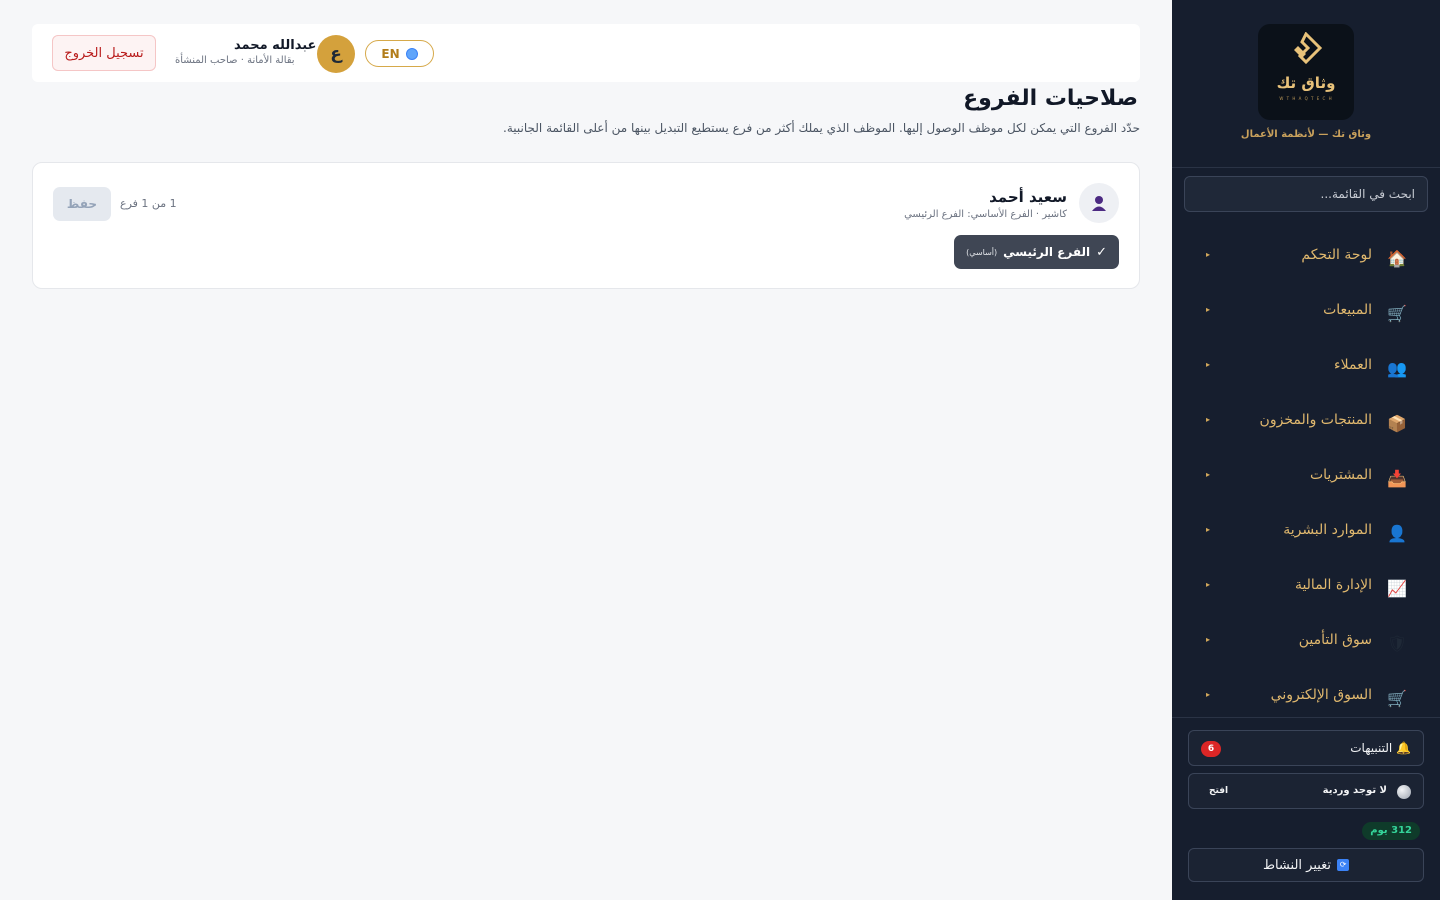 This screenshot has height=900, width=1440. I want to click on sidebar-item-sales: 🛒 المبيعات ▸, so click(1306, 312).